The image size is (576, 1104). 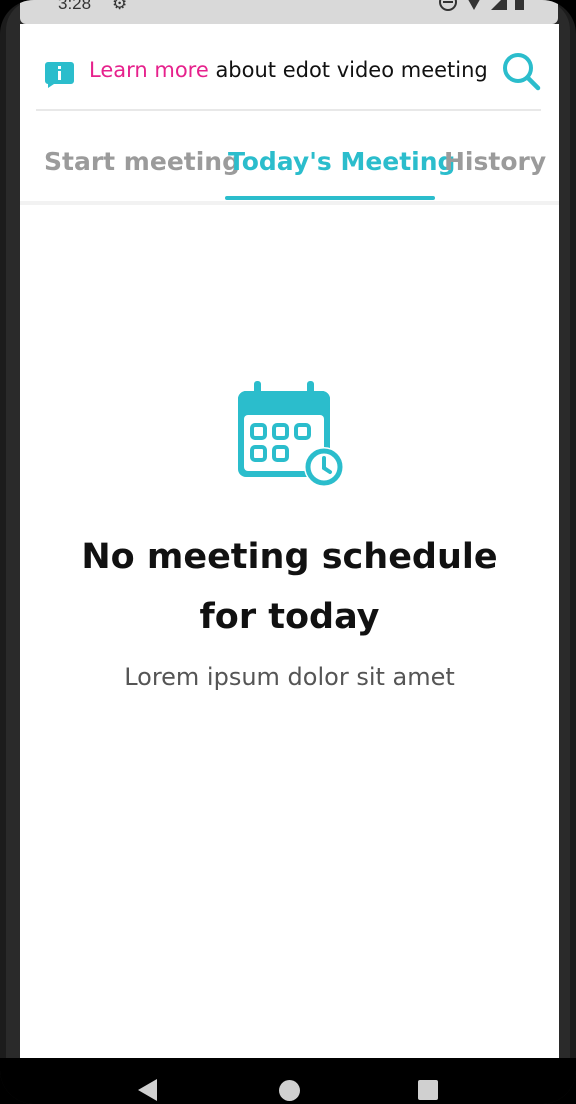 What do you see at coordinates (290, 434) in the screenshot?
I see `calendar-clock-icon` at bounding box center [290, 434].